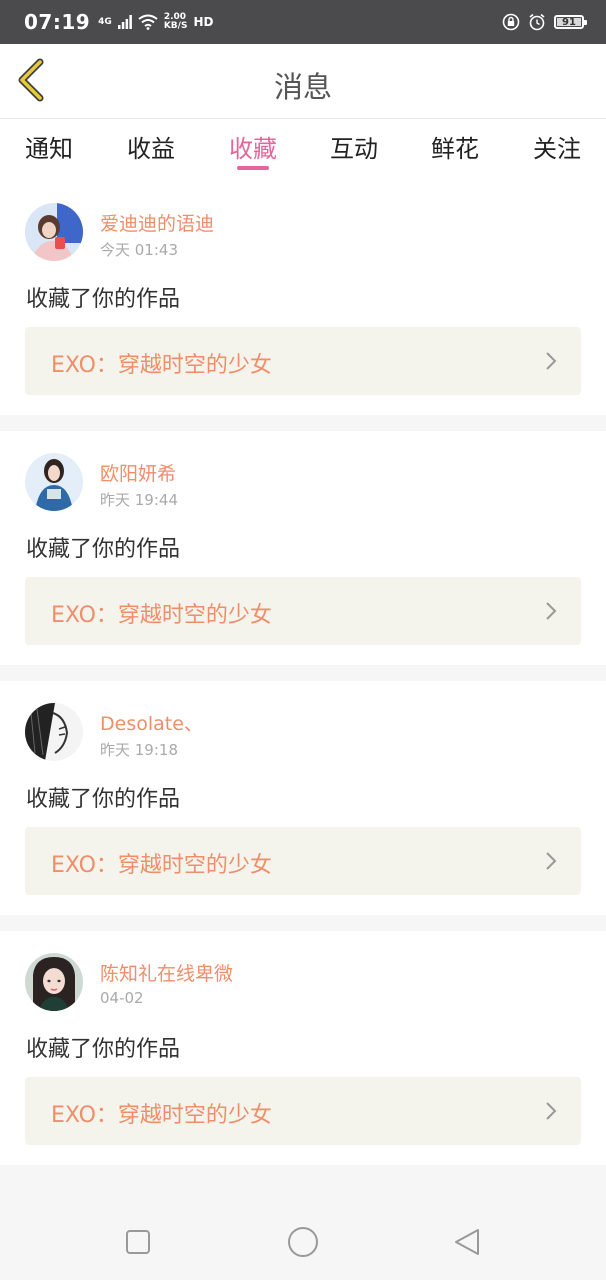  I want to click on battery-icon: 91, so click(570, 22).